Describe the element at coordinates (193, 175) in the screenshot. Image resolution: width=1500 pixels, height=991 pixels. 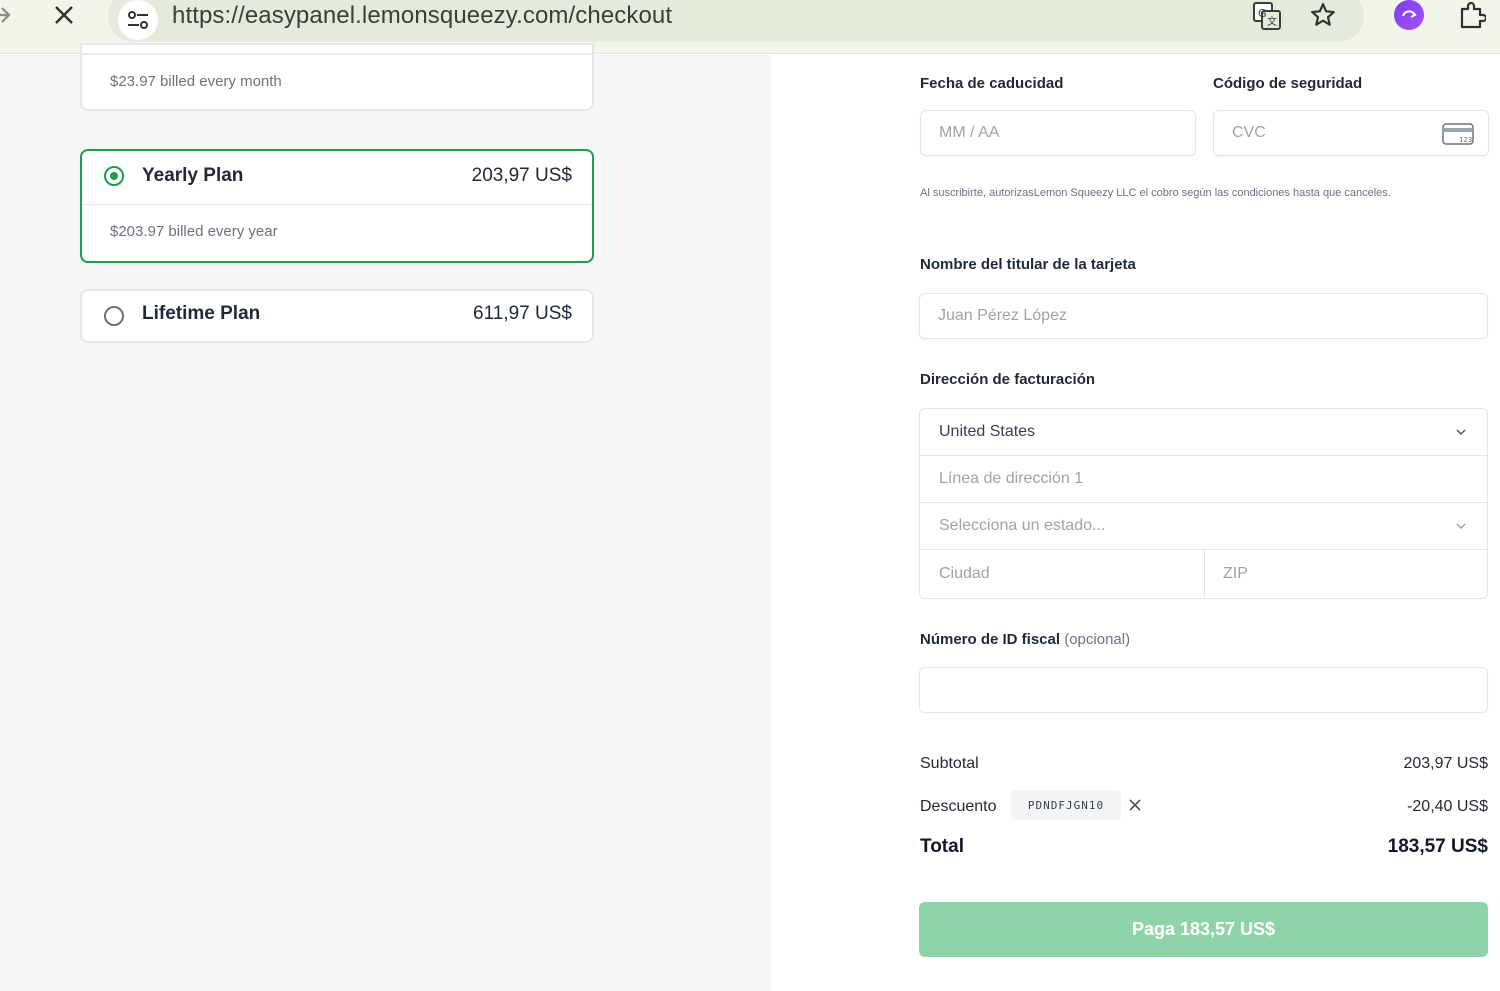
I see `yearly-plan-name: Yearly Plan` at that location.